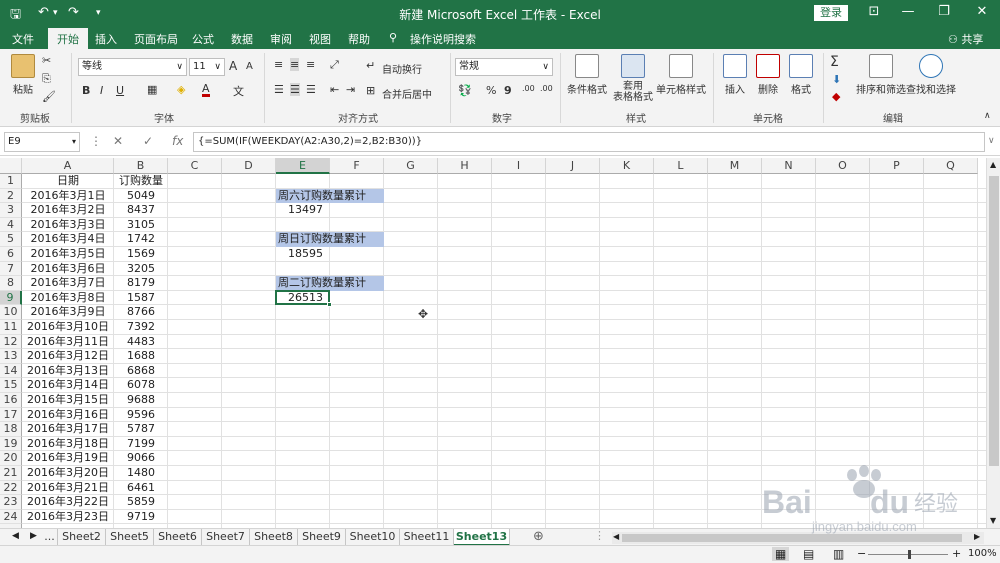 The width and height of the screenshot is (1000, 563). I want to click on cell-a16: 2016年3月15日, so click(68, 400).